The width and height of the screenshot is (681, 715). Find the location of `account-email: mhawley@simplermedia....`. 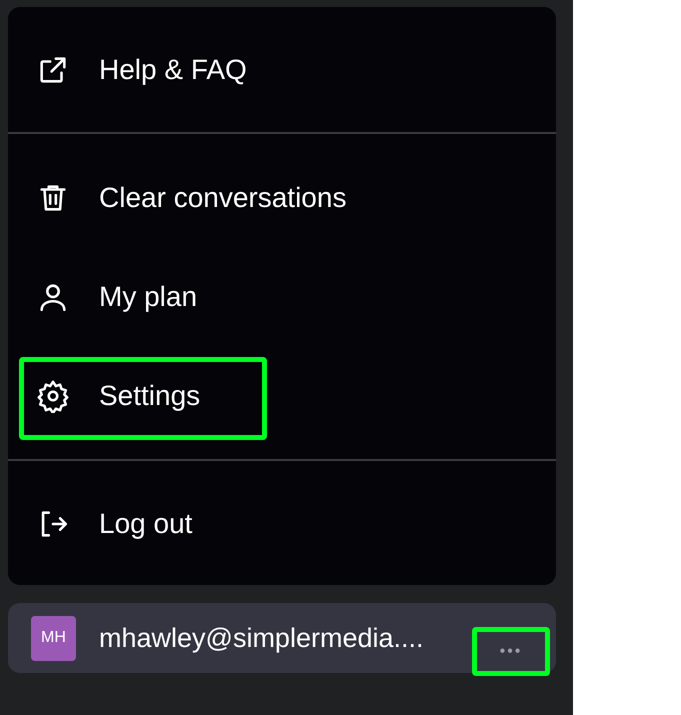

account-email: mhawley@simplermedia.... is located at coordinates (261, 638).